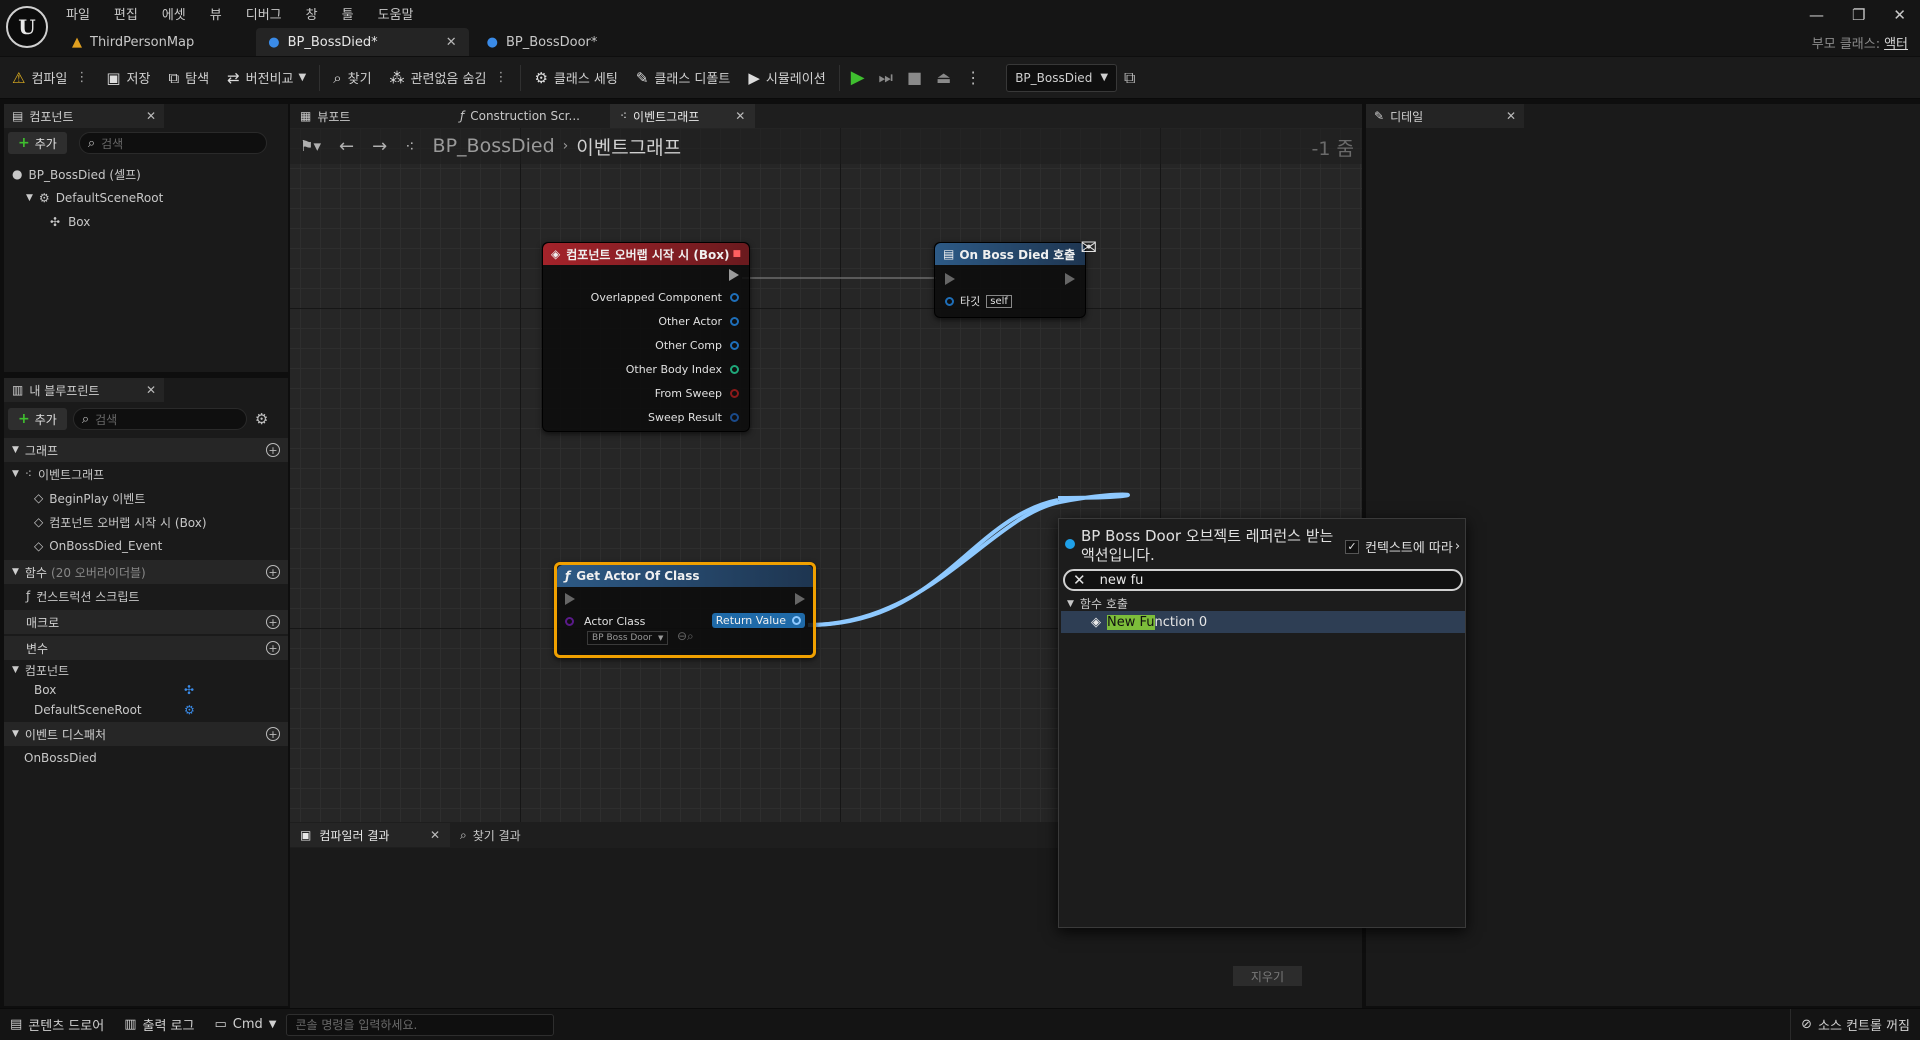  I want to click on tree-item-event: ◇ OnBossDied_Event, so click(146, 546).